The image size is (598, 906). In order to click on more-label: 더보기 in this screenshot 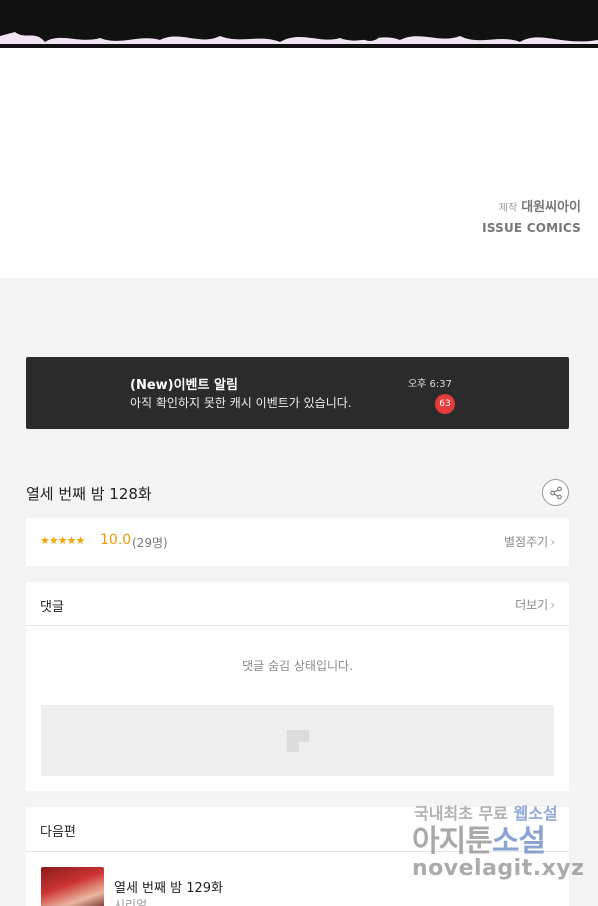, I will do `click(532, 605)`.